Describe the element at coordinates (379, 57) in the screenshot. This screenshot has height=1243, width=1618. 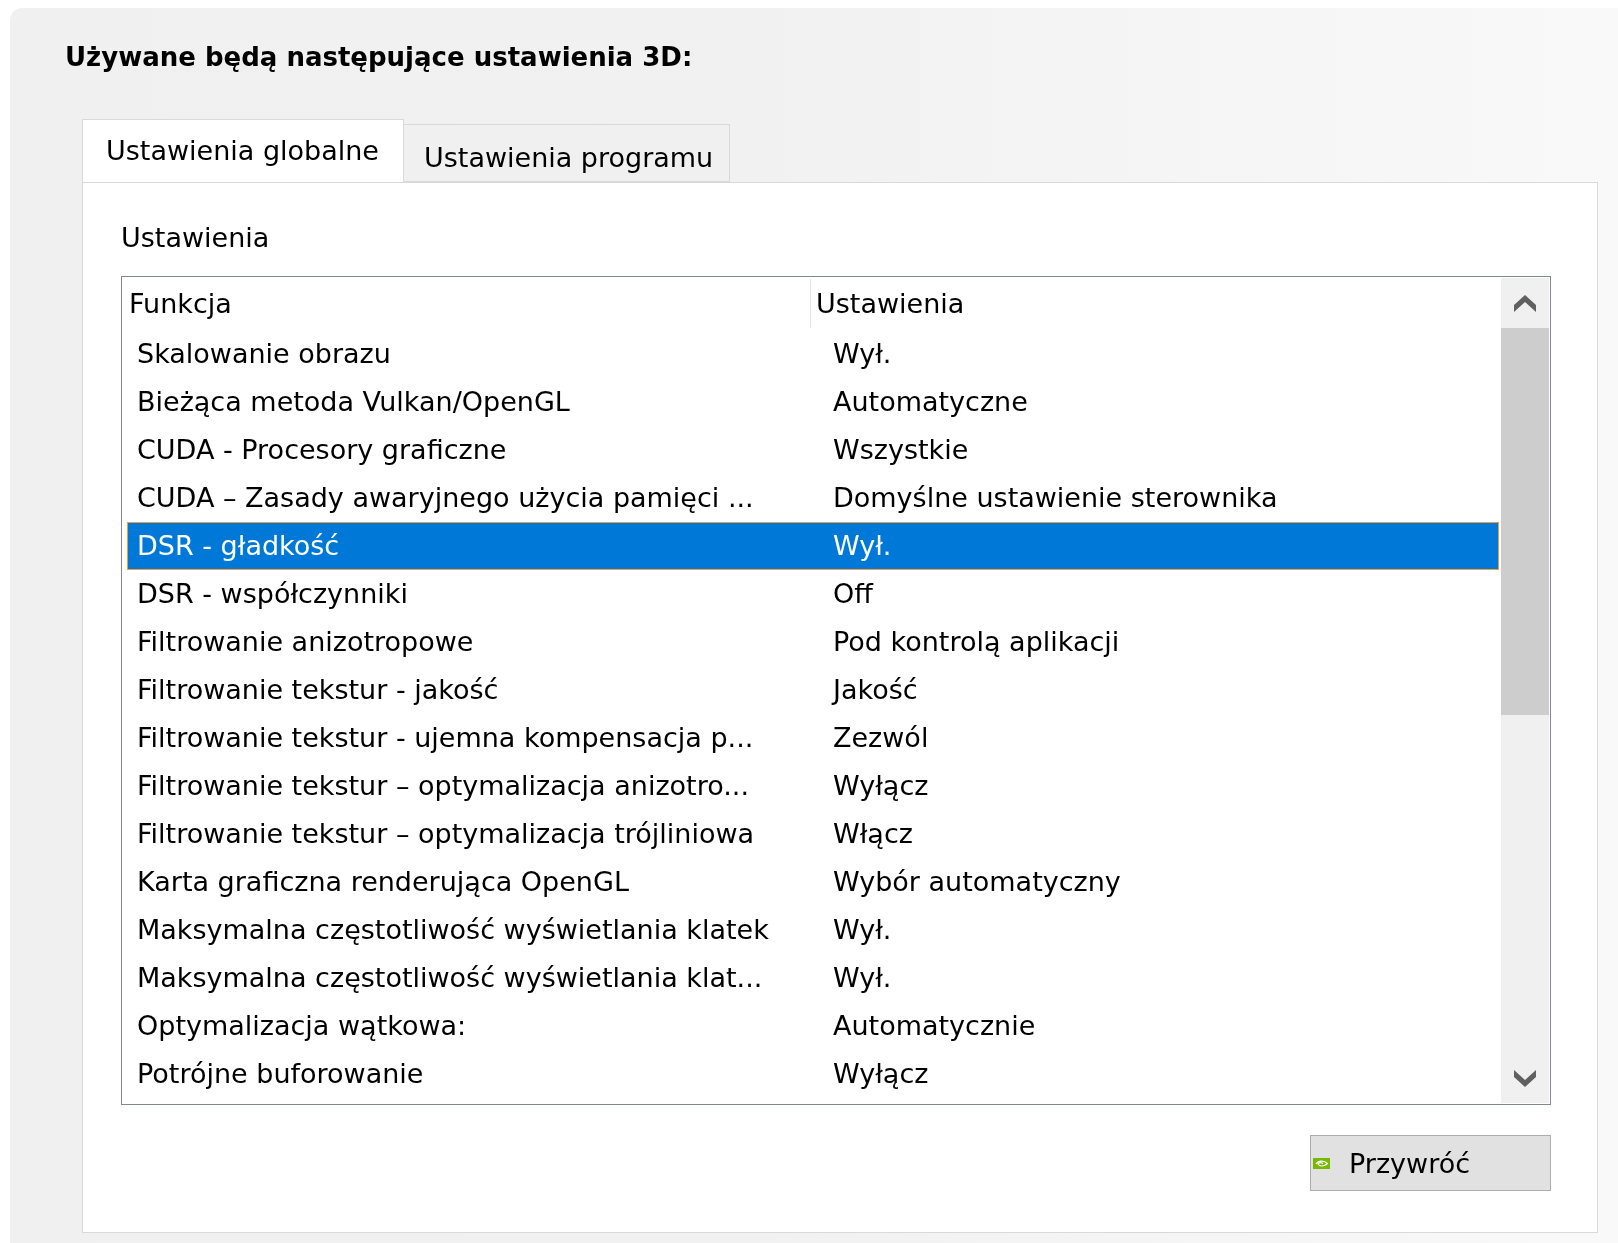
I see `section-heading: Używane będą następujące ustawienia 3D:` at that location.